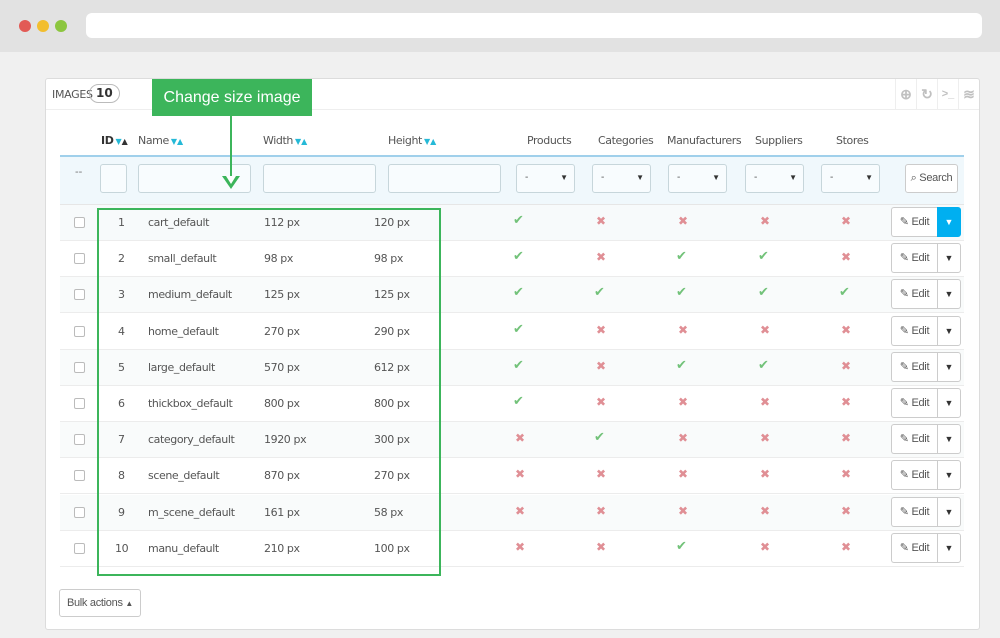 Image resolution: width=1000 pixels, height=638 pixels. What do you see at coordinates (926, 94) in the screenshot?
I see `refresh-icon: ↻` at bounding box center [926, 94].